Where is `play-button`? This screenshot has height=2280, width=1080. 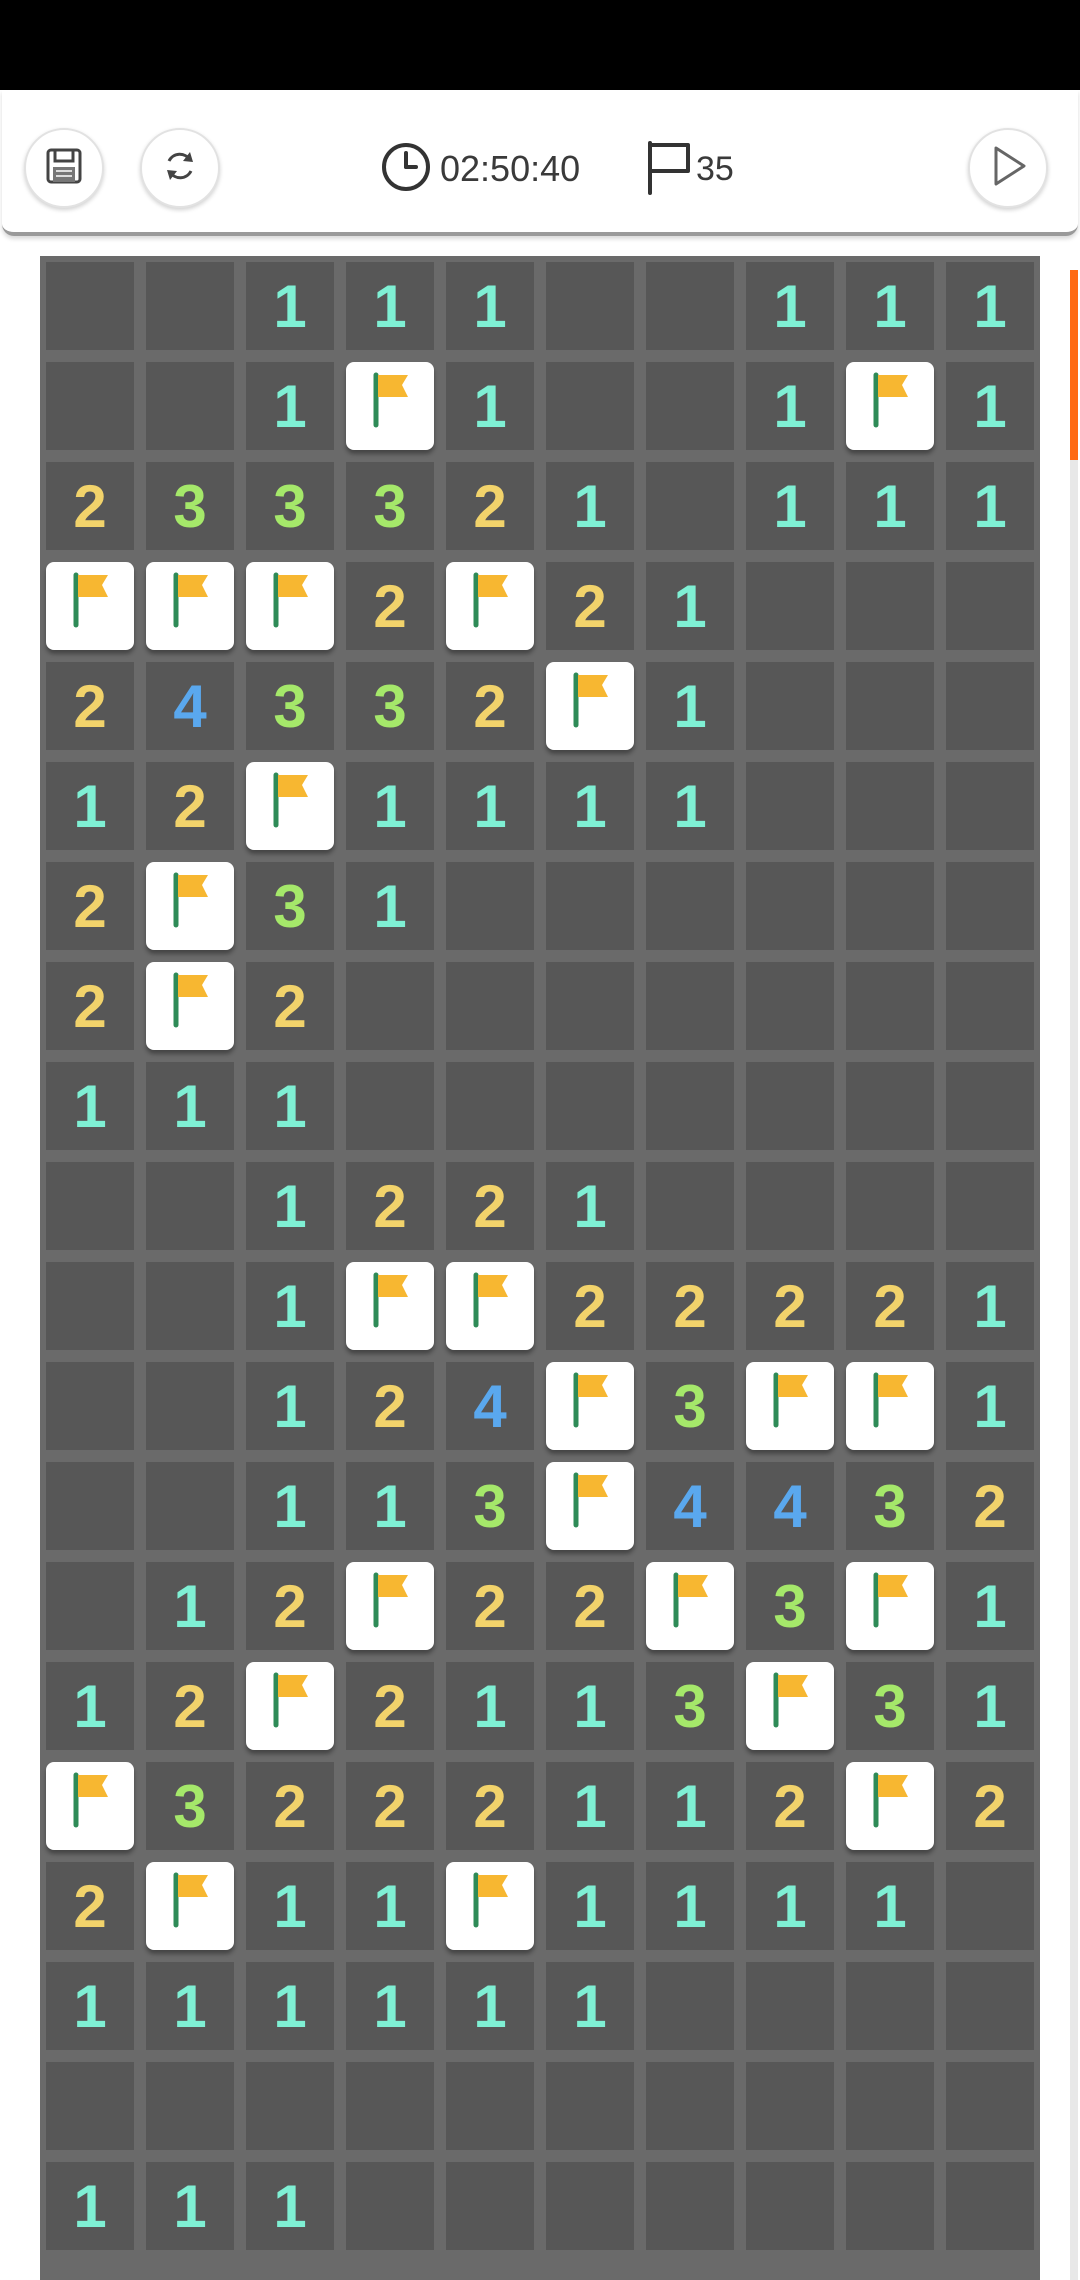
play-button is located at coordinates (1008, 168).